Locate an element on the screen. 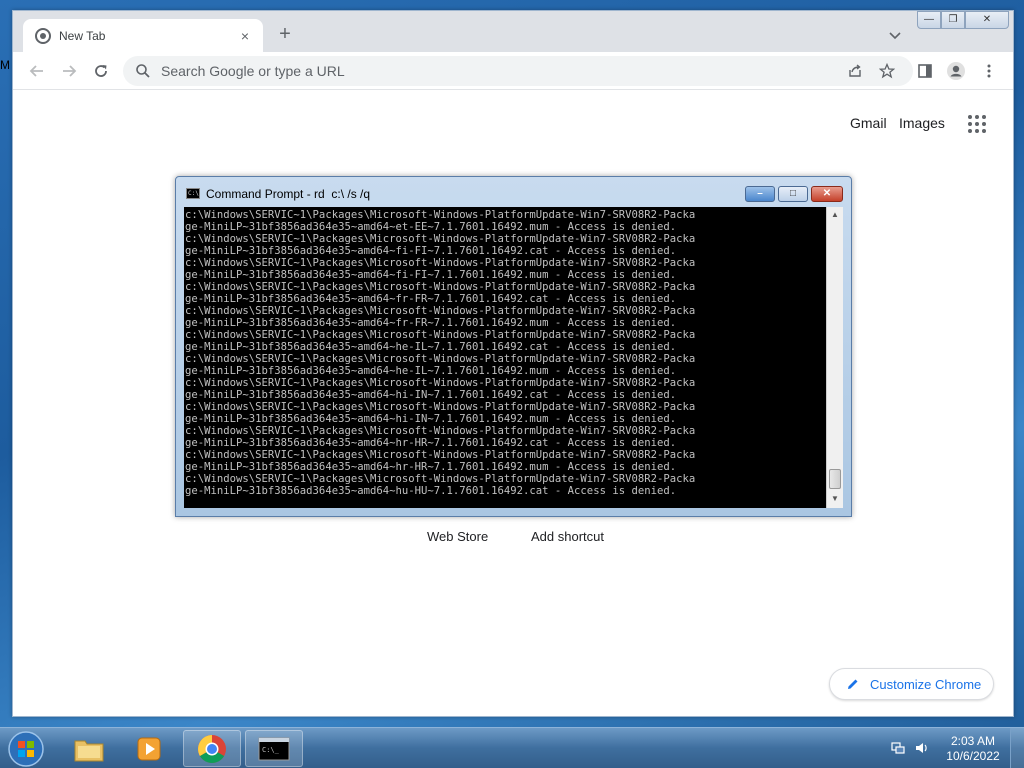 The image size is (1024, 768). share-icon is located at coordinates (855, 71).